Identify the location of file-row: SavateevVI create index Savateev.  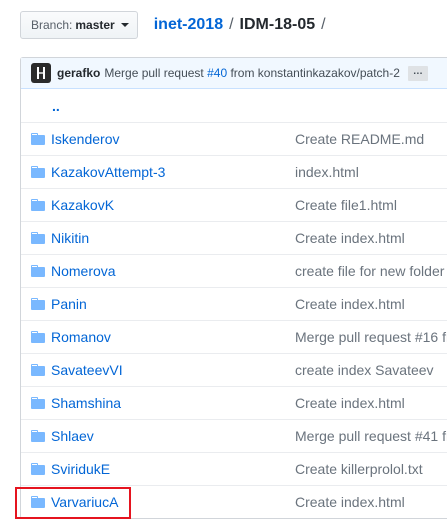
(234, 369).